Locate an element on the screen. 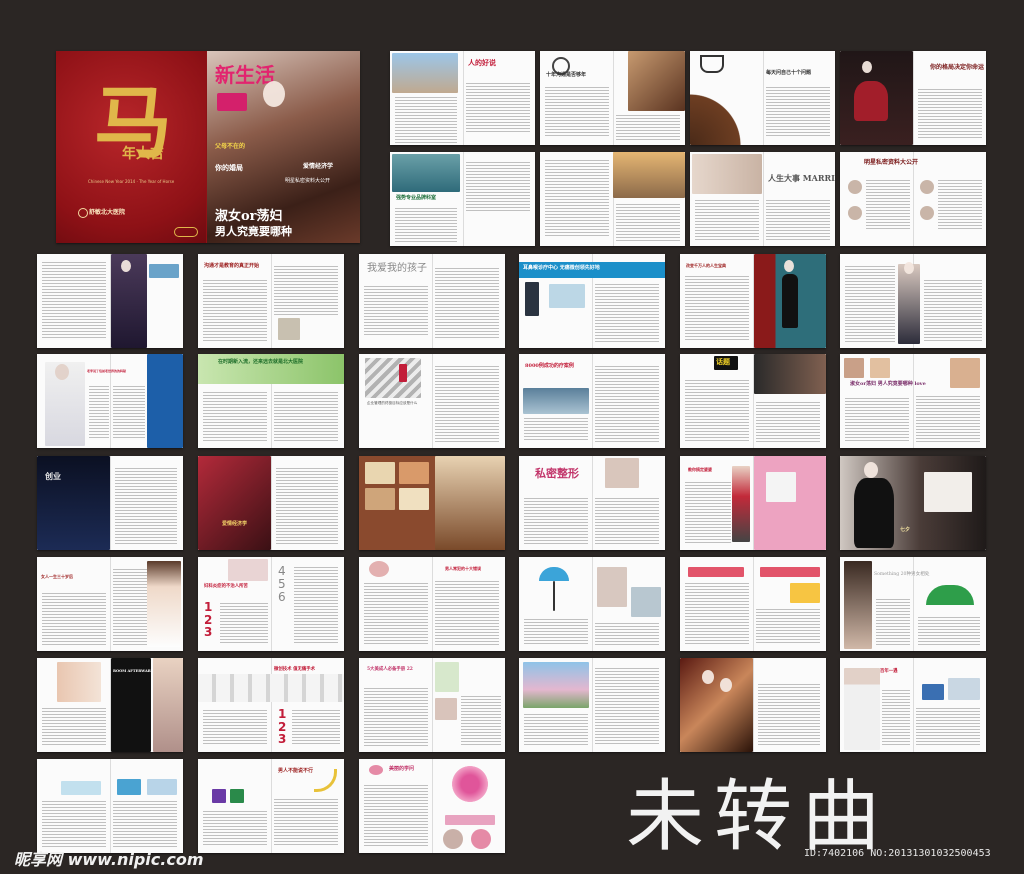  spread-r7-3-title: 5大美成人必备手册 22 is located at coordinates (390, 669).